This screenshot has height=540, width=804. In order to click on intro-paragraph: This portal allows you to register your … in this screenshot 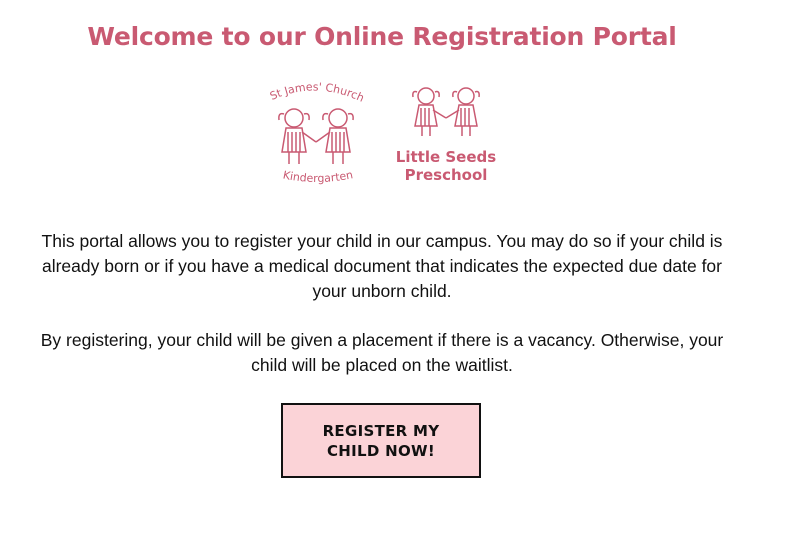, I will do `click(382, 266)`.